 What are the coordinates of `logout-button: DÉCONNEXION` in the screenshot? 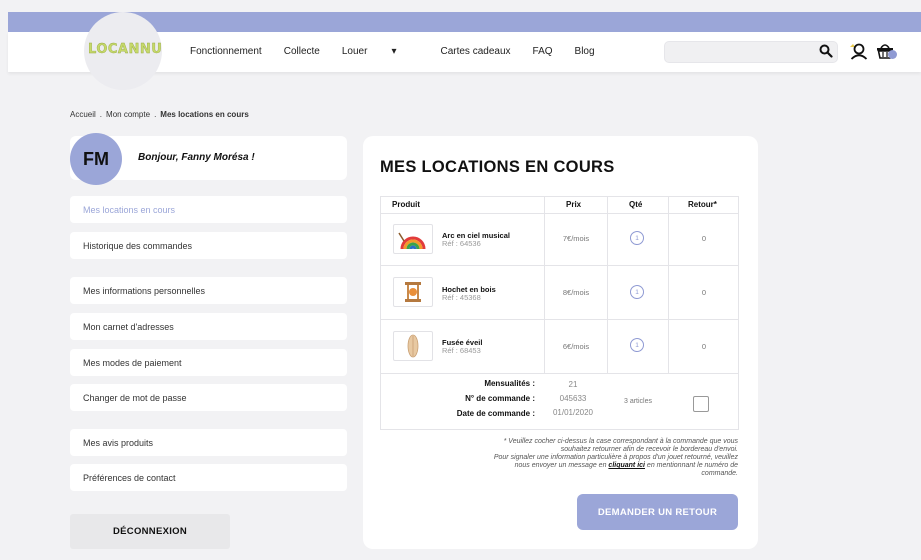 It's located at (150, 531).